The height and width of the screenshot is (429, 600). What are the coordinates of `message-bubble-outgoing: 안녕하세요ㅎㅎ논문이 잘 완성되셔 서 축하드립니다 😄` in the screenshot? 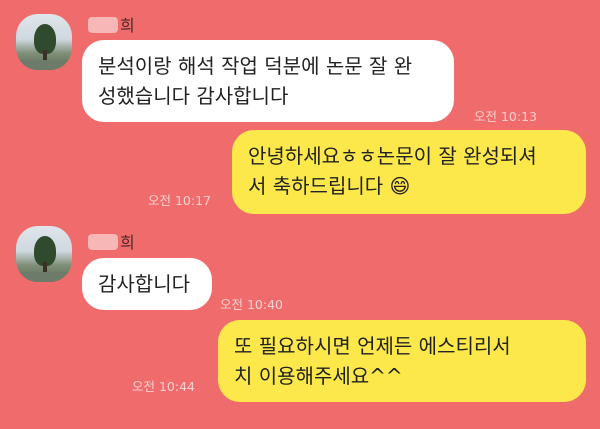 It's located at (409, 172).